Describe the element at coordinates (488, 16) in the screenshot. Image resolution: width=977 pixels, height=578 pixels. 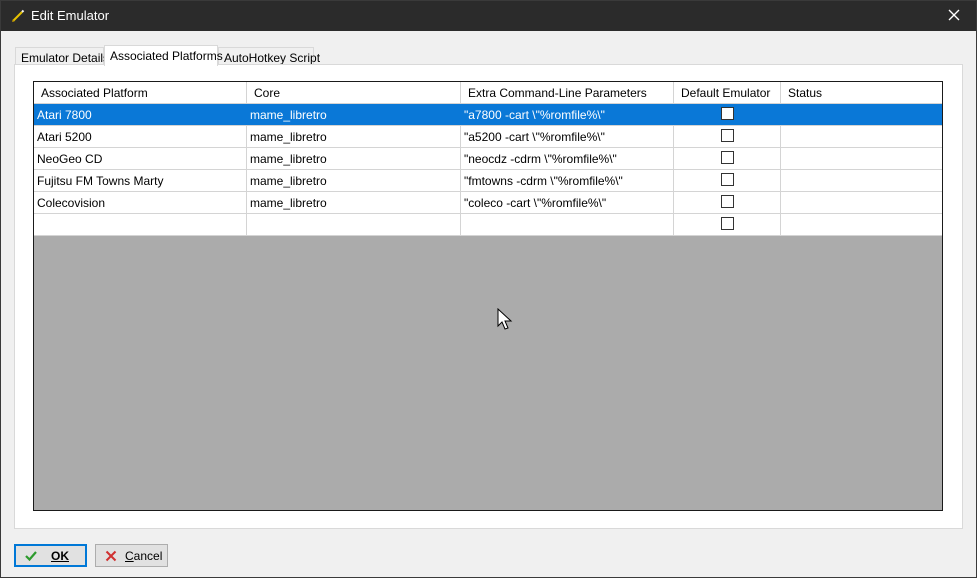
I see `title-bar: Edit Emulator` at that location.